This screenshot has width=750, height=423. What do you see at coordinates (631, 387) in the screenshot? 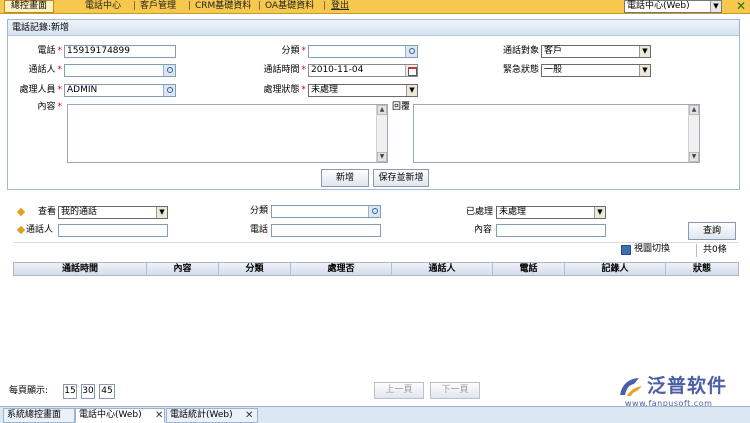
I see `logo-mark-icon` at bounding box center [631, 387].